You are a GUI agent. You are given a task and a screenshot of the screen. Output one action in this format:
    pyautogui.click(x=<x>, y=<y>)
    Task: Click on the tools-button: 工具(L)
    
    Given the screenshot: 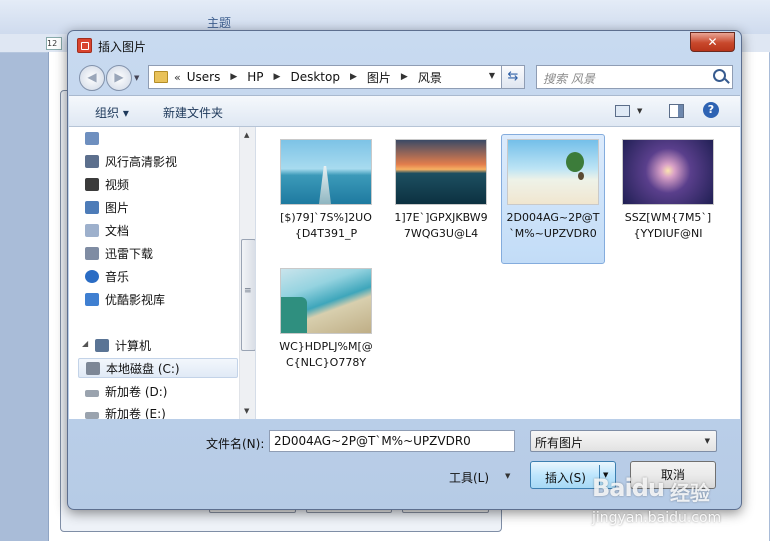 What is the action you would take?
    pyautogui.click(x=469, y=477)
    